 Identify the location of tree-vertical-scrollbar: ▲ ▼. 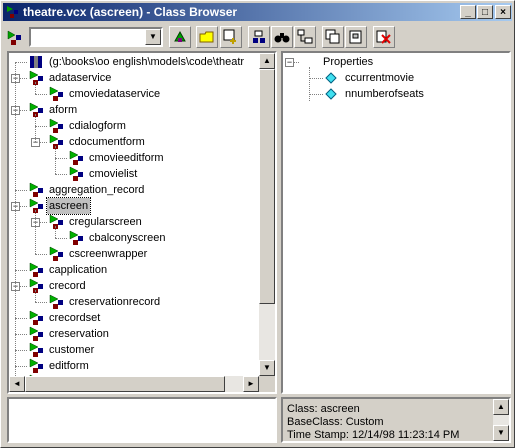
(267, 214).